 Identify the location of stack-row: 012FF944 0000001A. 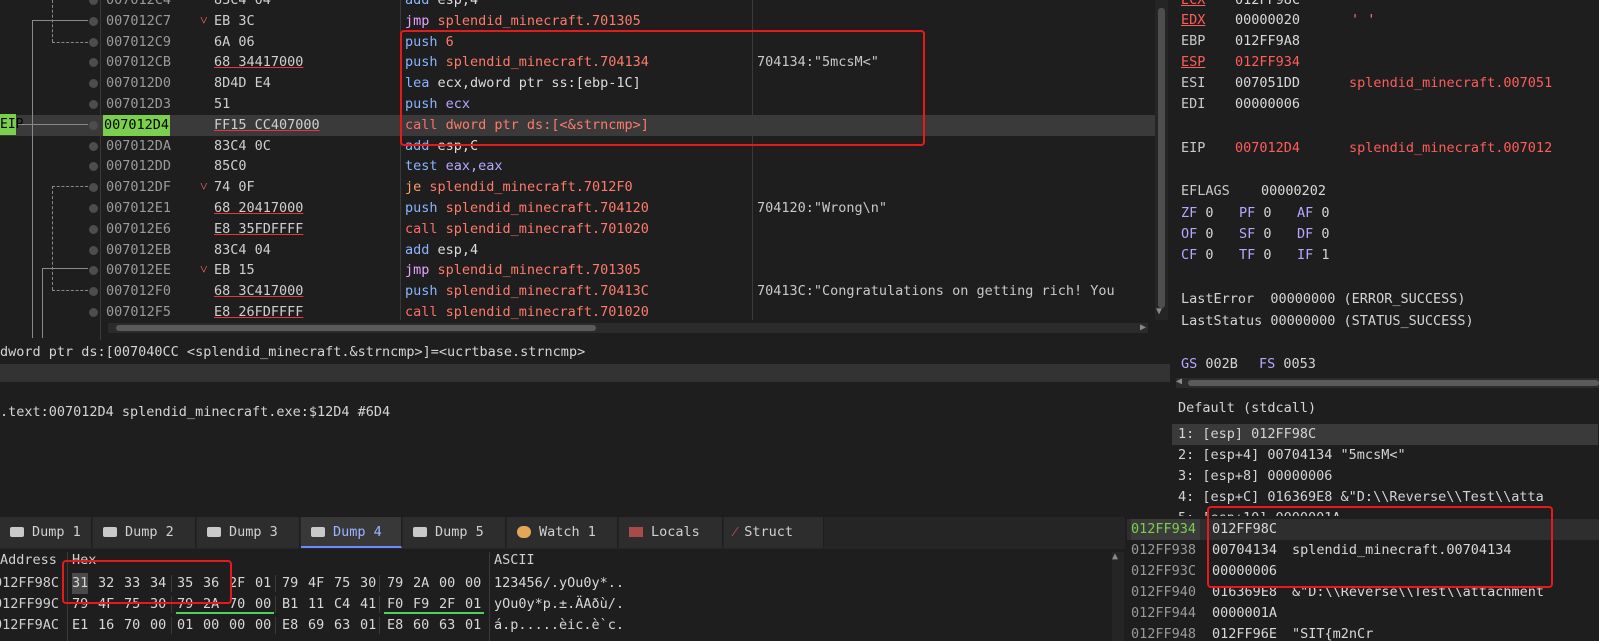
(1363, 613).